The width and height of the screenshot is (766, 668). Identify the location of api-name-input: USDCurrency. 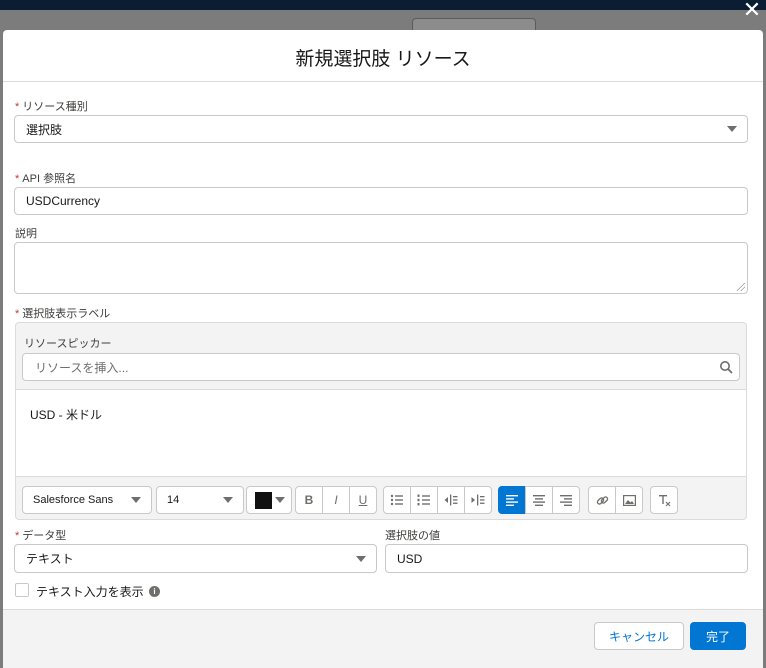
(381, 201).